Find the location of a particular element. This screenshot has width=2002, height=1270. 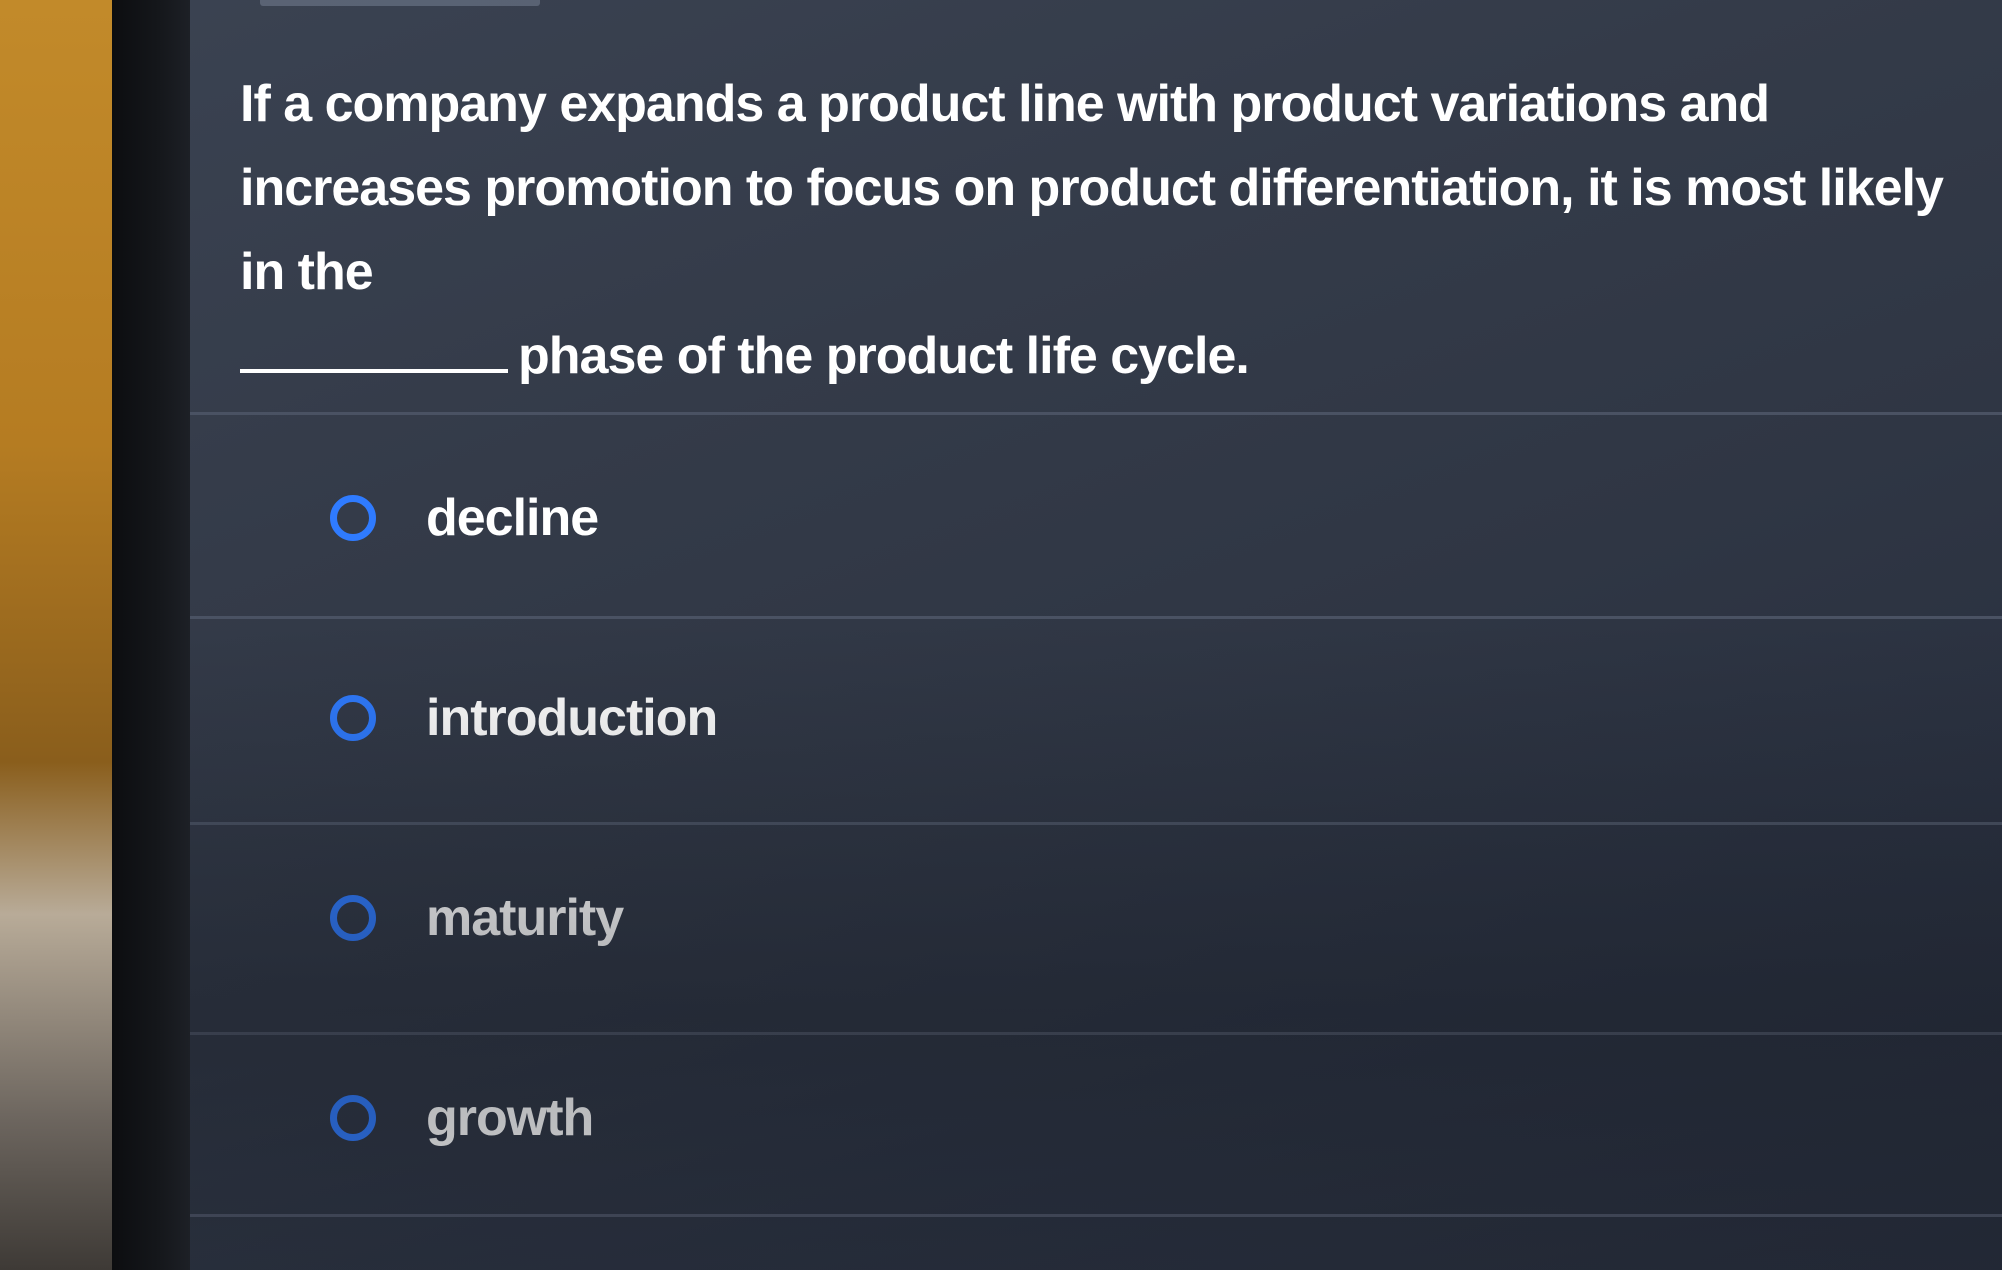

background-wall is located at coordinates (56, 635).